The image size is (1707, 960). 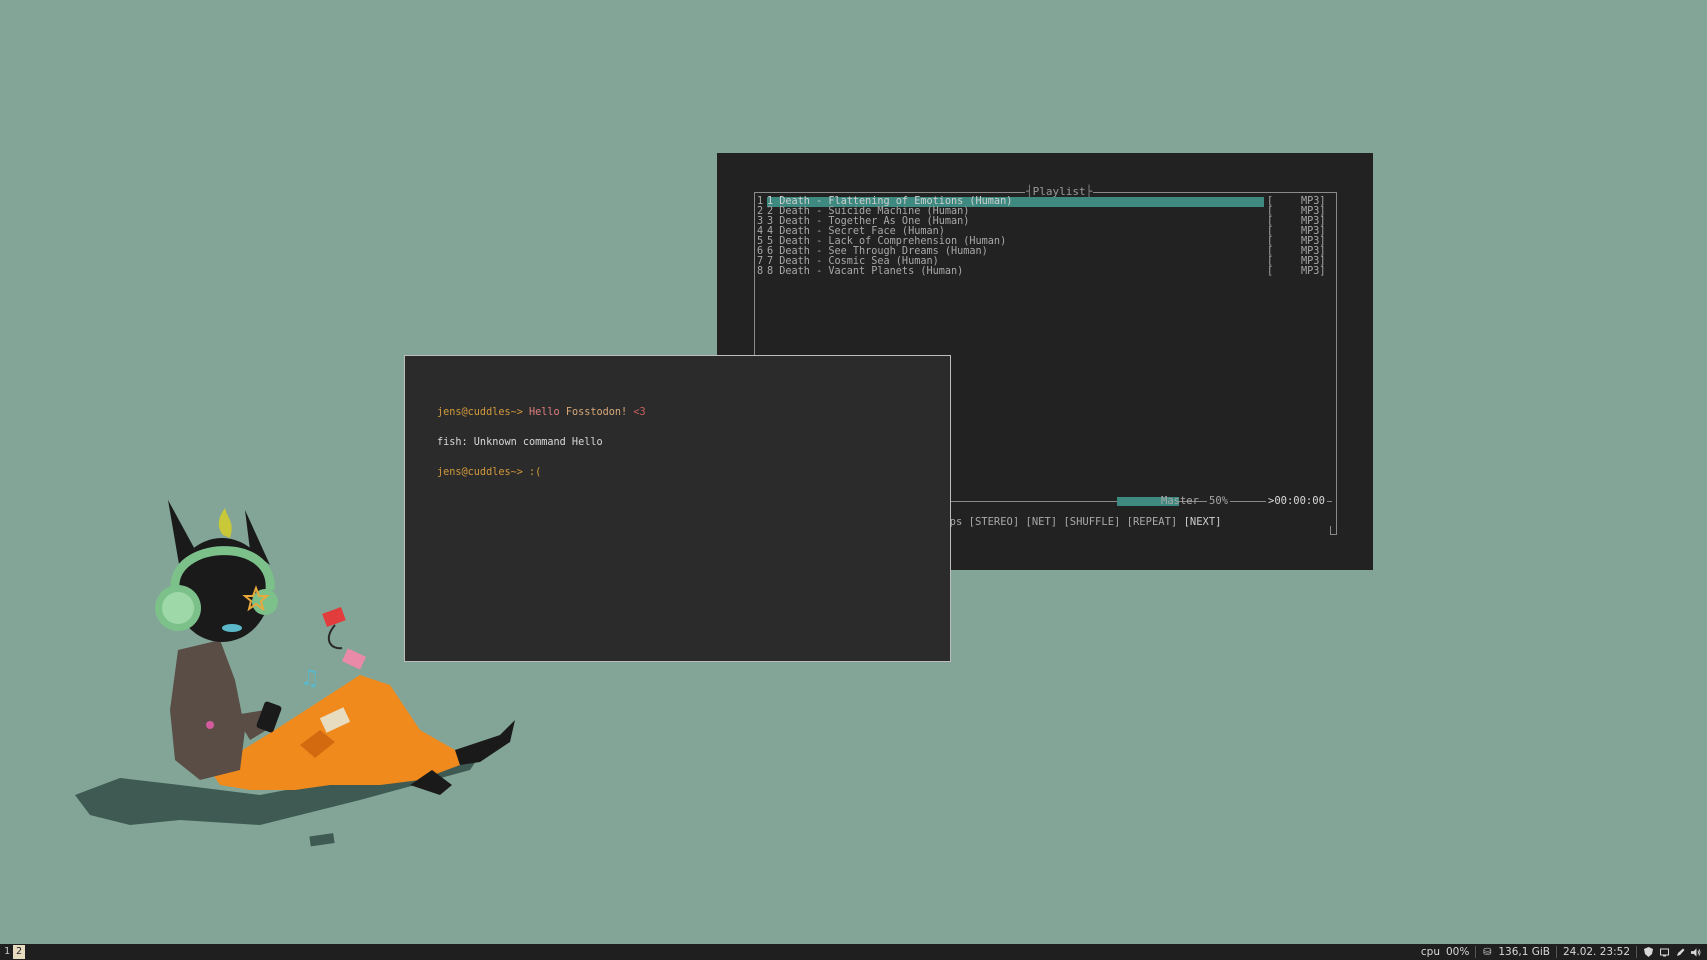 What do you see at coordinates (1073, 522) in the screenshot?
I see `mode-flags: [STEREO] [NET] [SHUFFLE] [REPEAT]` at bounding box center [1073, 522].